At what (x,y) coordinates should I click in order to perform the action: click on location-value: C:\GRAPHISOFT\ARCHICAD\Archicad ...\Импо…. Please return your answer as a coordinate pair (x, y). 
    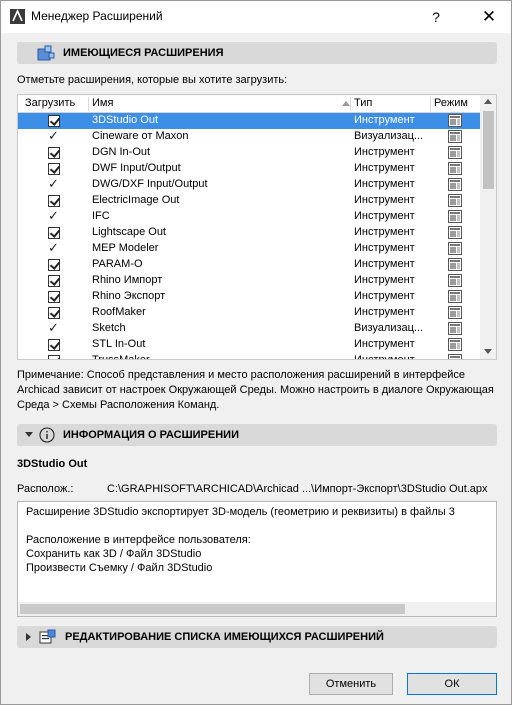
    Looking at the image, I should click on (297, 489).